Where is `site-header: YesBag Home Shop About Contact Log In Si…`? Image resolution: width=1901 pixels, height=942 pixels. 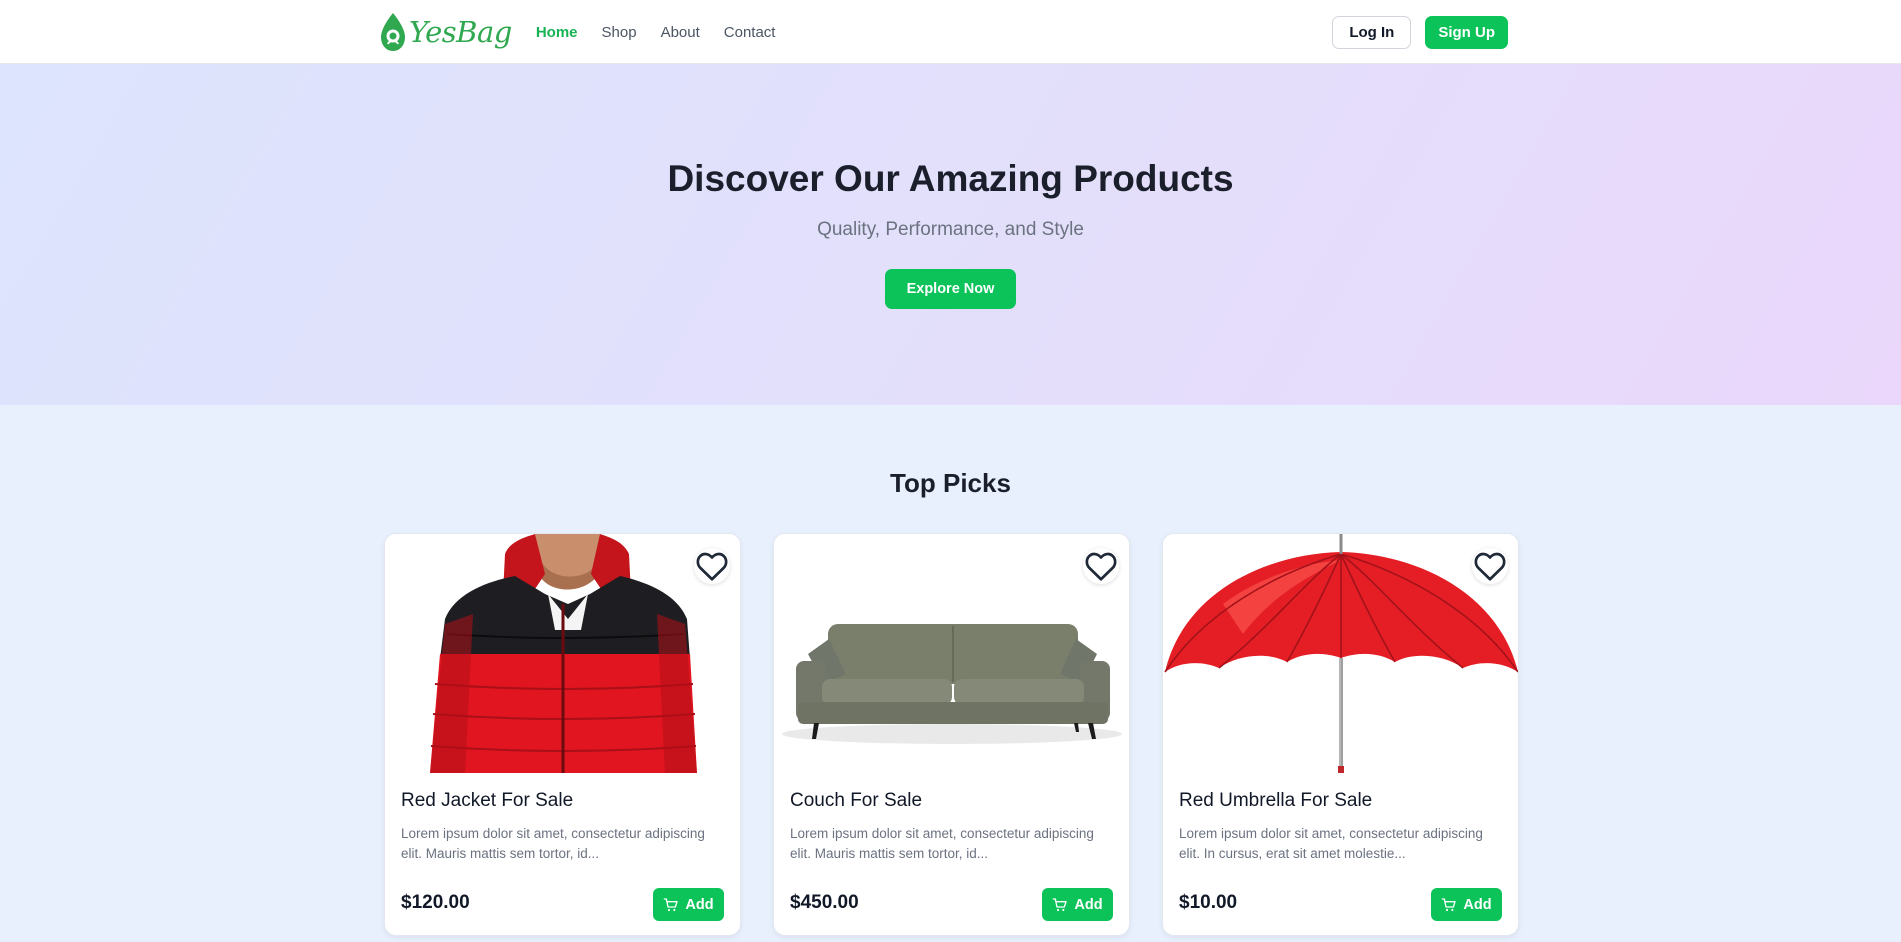
site-header: YesBag Home Shop About Contact Log In Si… is located at coordinates (950, 32).